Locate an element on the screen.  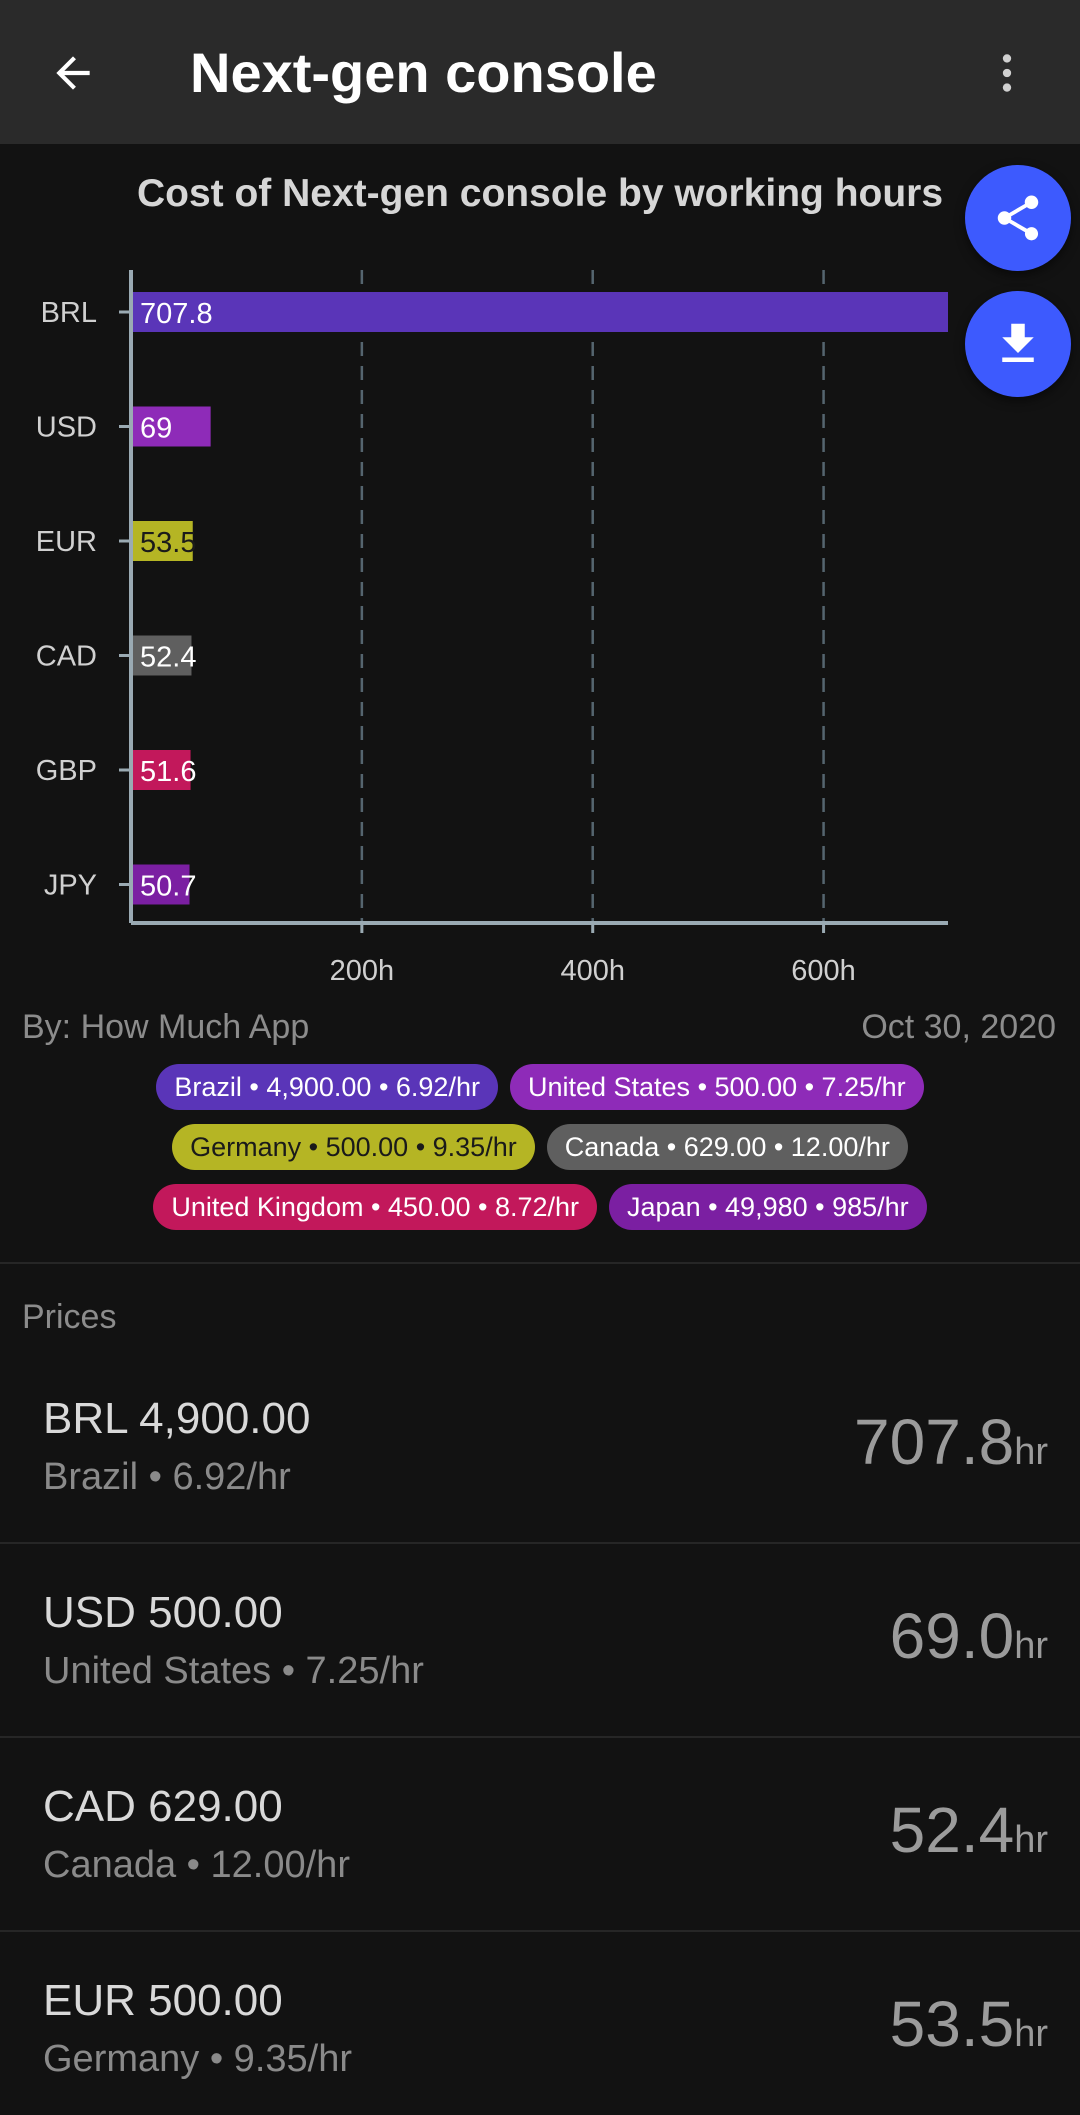
y-tick-label: CAD is located at coordinates (66, 657).